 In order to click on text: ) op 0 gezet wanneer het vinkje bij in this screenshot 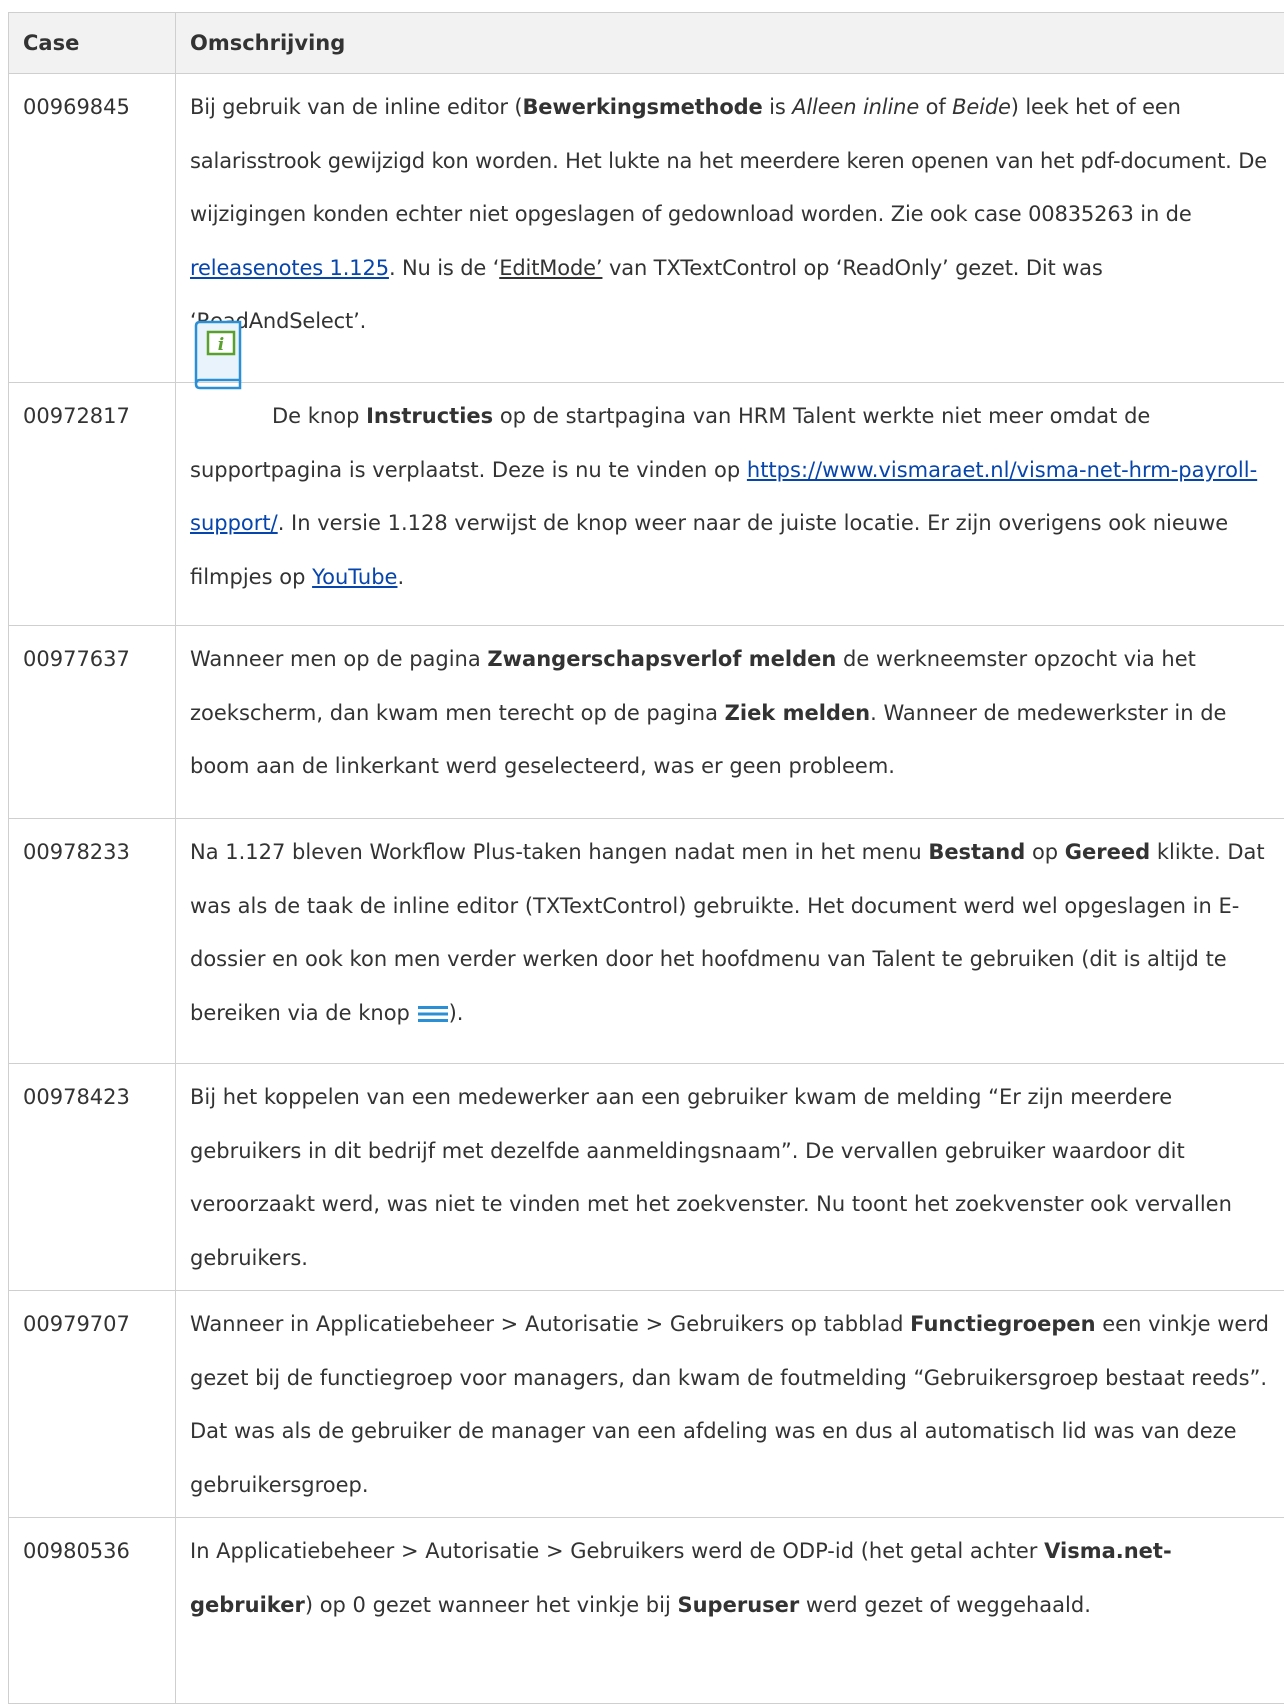, I will do `click(491, 1605)`.